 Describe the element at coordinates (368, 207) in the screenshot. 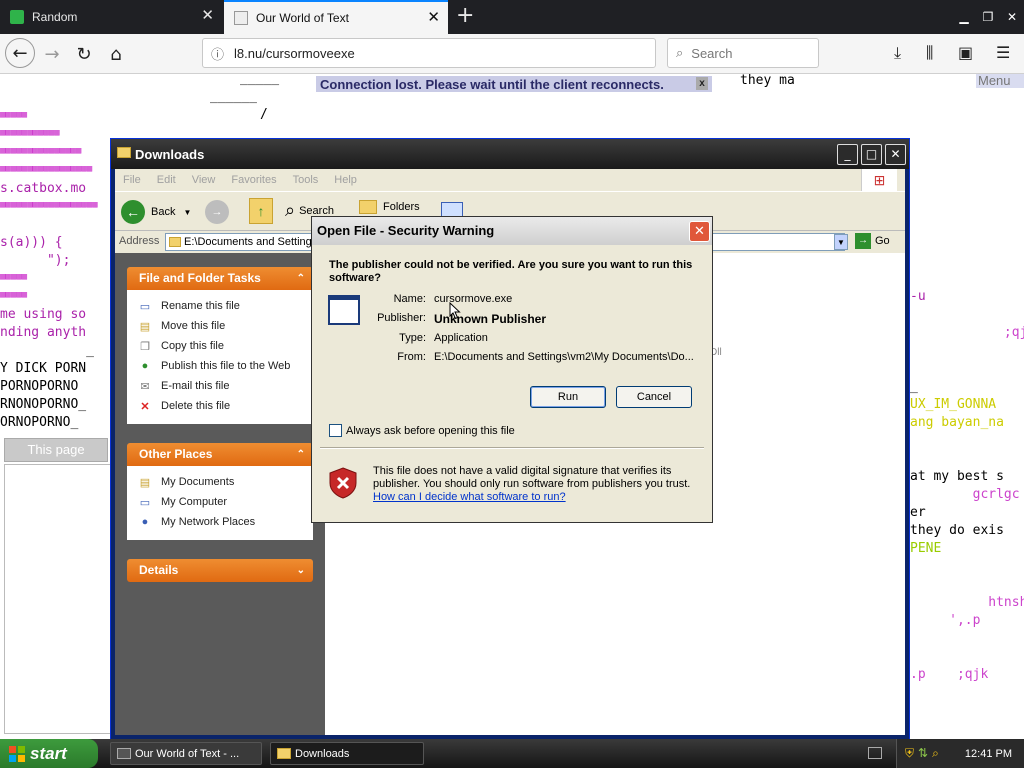

I see `folders-icon` at that location.